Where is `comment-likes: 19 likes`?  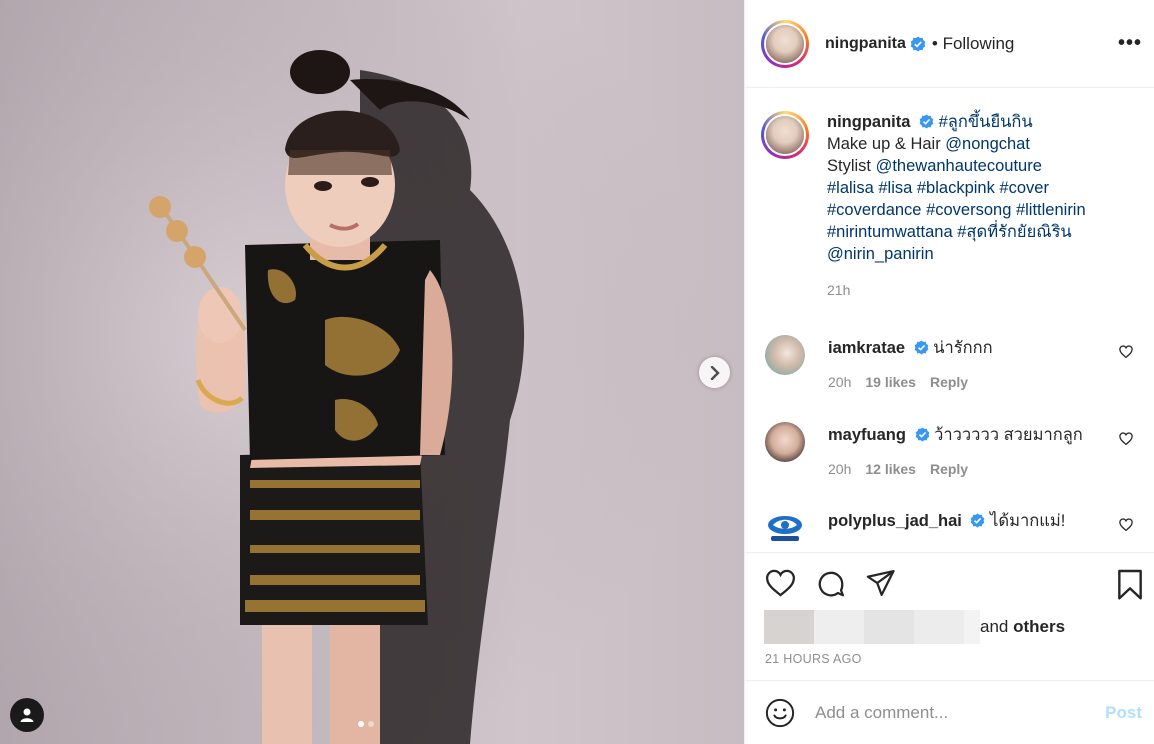
comment-likes: 19 likes is located at coordinates (890, 382).